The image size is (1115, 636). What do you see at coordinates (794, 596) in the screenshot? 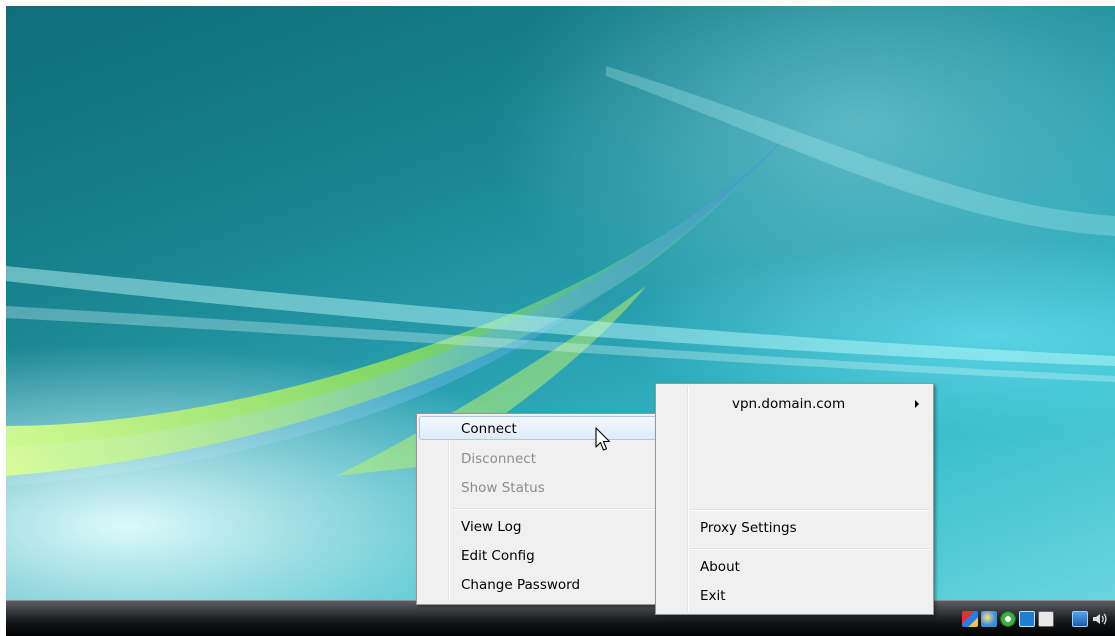
I see `menu-item-exit: Exit` at bounding box center [794, 596].